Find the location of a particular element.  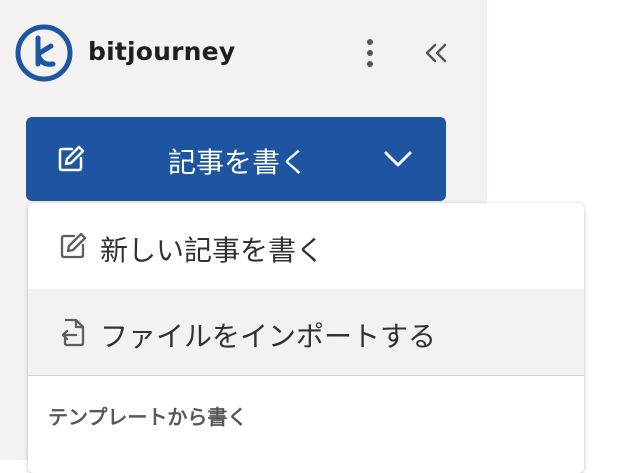

file-import-icon is located at coordinates (73, 332).